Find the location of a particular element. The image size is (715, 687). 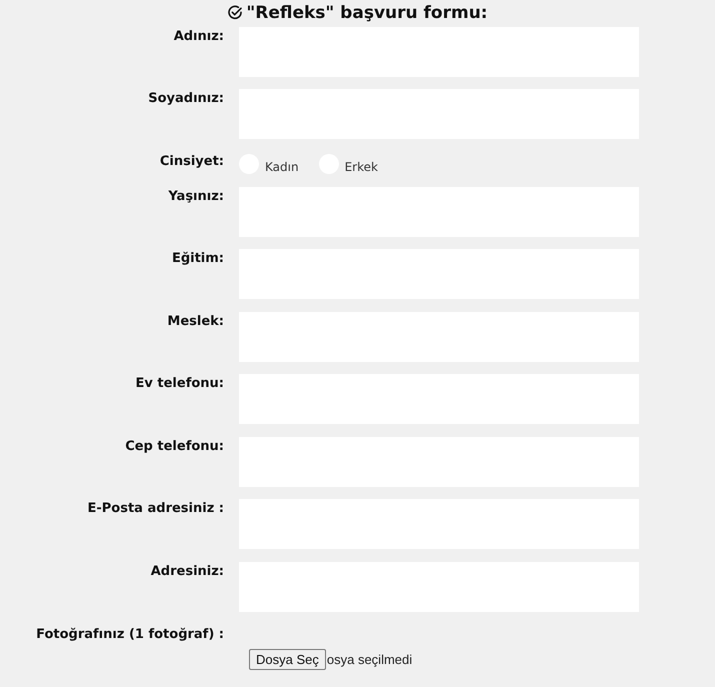

form-title: "Refleks" başvuru formu: is located at coordinates (367, 13).